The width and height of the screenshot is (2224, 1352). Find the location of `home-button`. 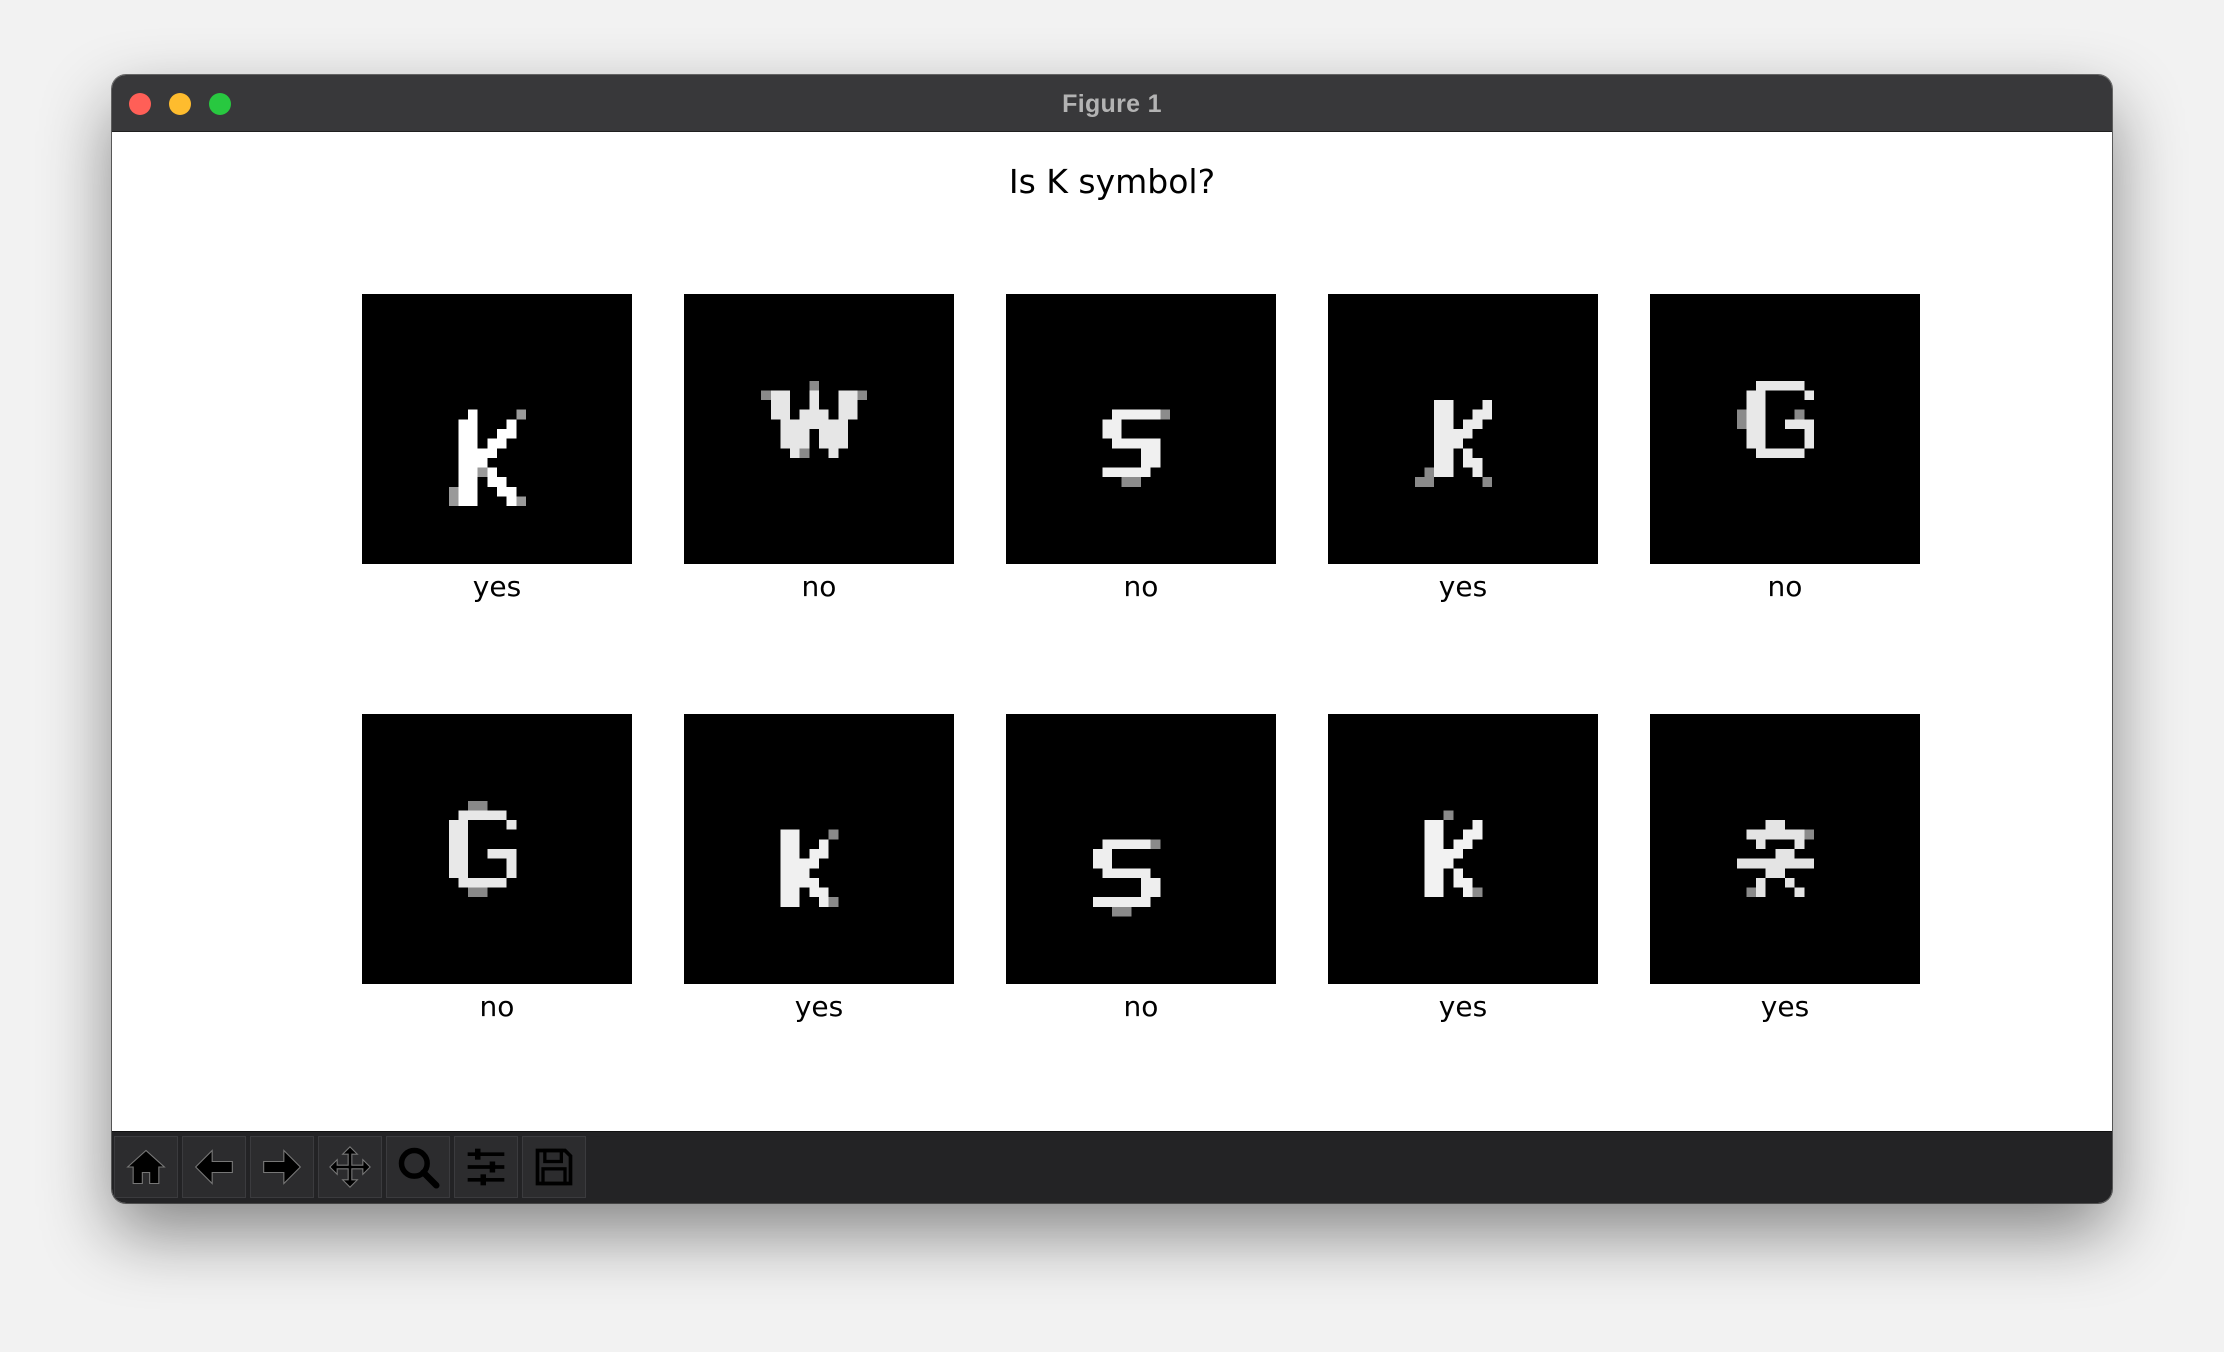

home-button is located at coordinates (146, 1167).